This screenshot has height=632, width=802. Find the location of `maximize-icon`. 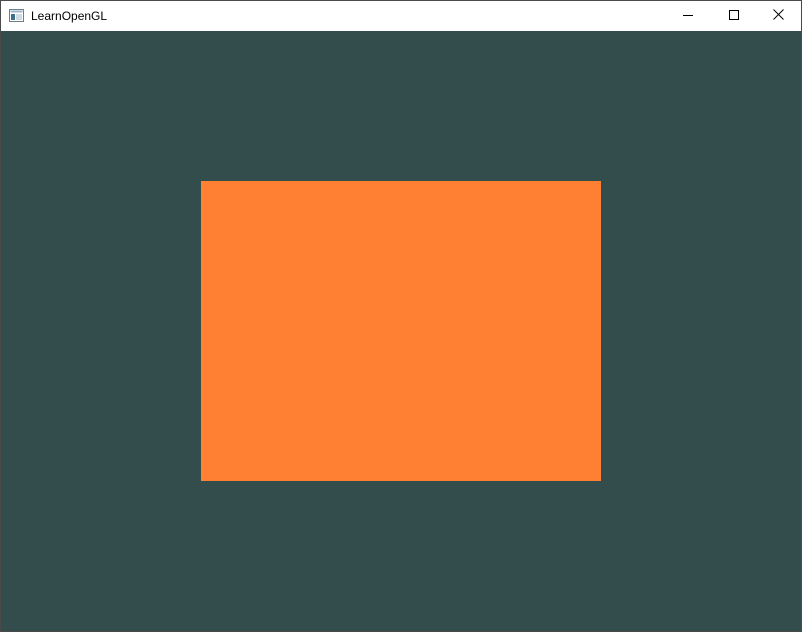

maximize-icon is located at coordinates (734, 16).